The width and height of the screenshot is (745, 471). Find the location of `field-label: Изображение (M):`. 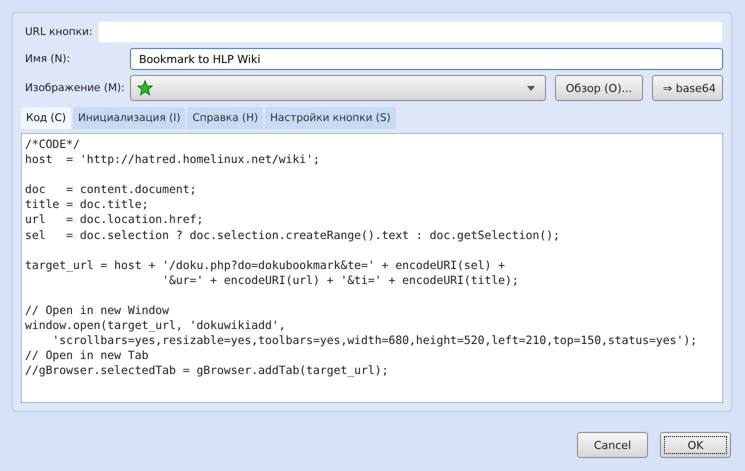

field-label: Изображение (M): is located at coordinates (75, 88).